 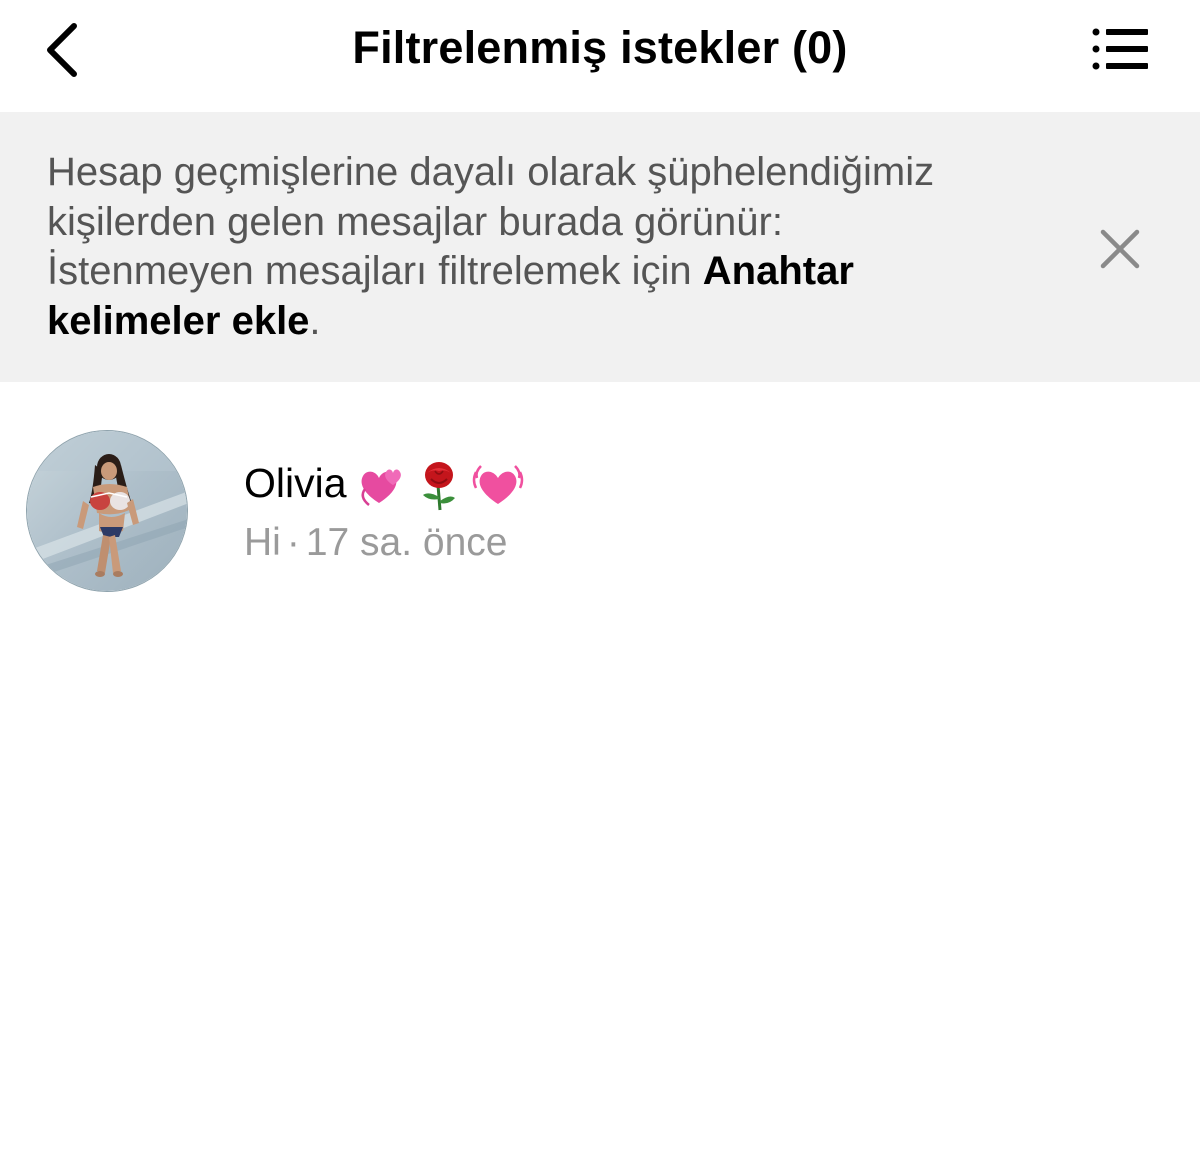 I want to click on sender-name-text: Olivia, so click(x=295, y=483).